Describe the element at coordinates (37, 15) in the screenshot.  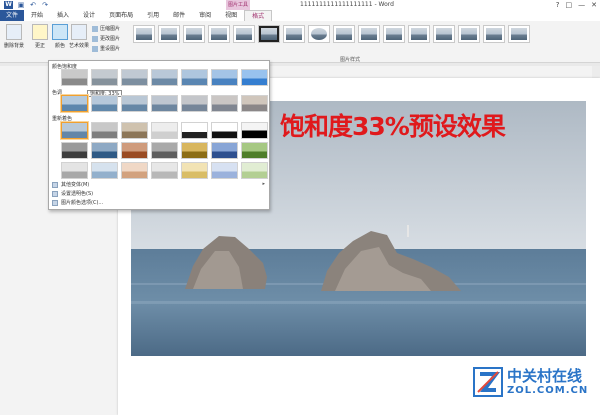
I see `tab-home: 开始` at that location.